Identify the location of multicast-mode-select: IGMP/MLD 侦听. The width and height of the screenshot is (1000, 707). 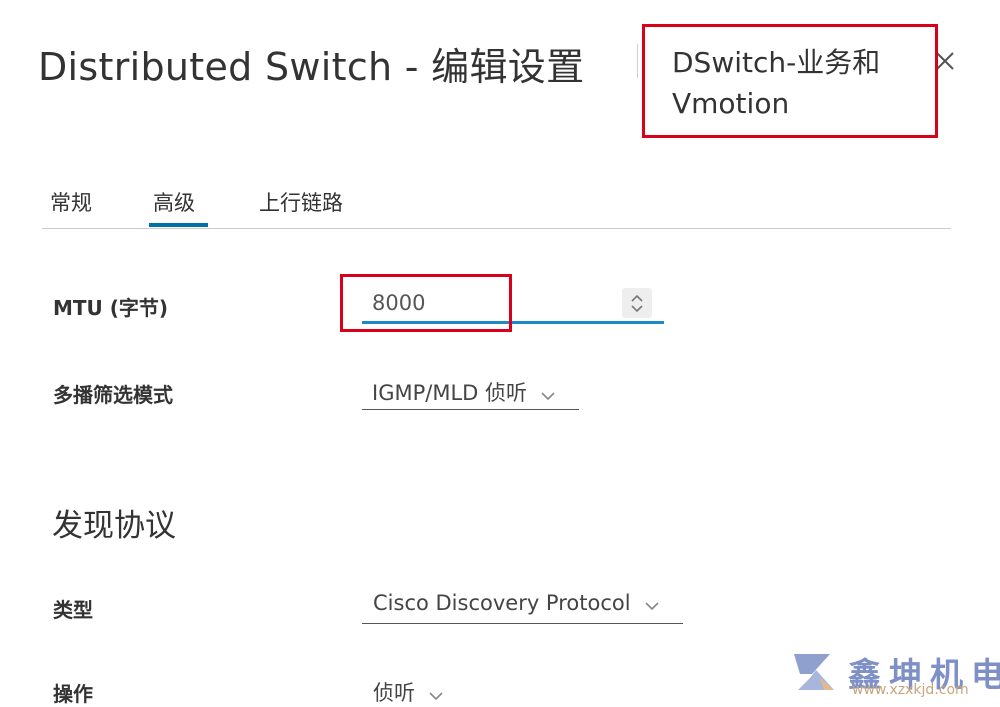
(475, 393).